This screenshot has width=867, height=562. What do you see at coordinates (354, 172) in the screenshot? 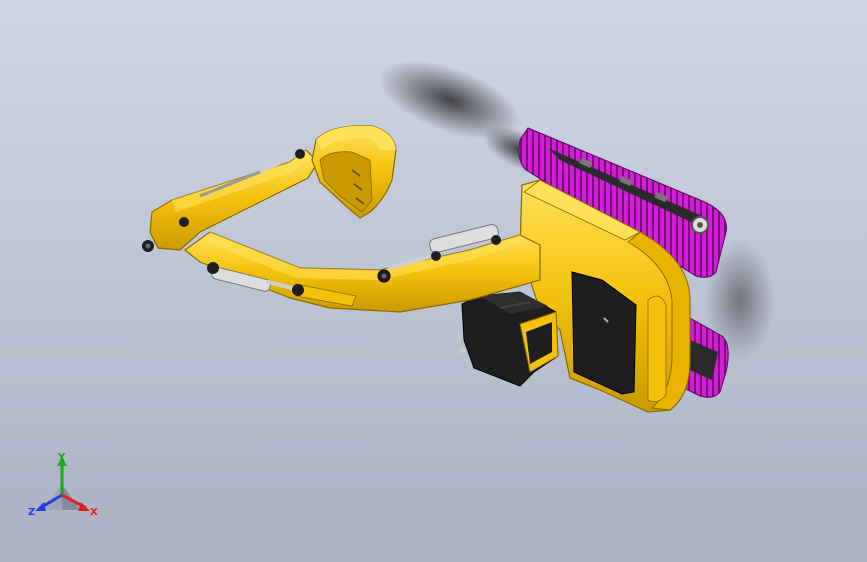
I see `bucket` at bounding box center [354, 172].